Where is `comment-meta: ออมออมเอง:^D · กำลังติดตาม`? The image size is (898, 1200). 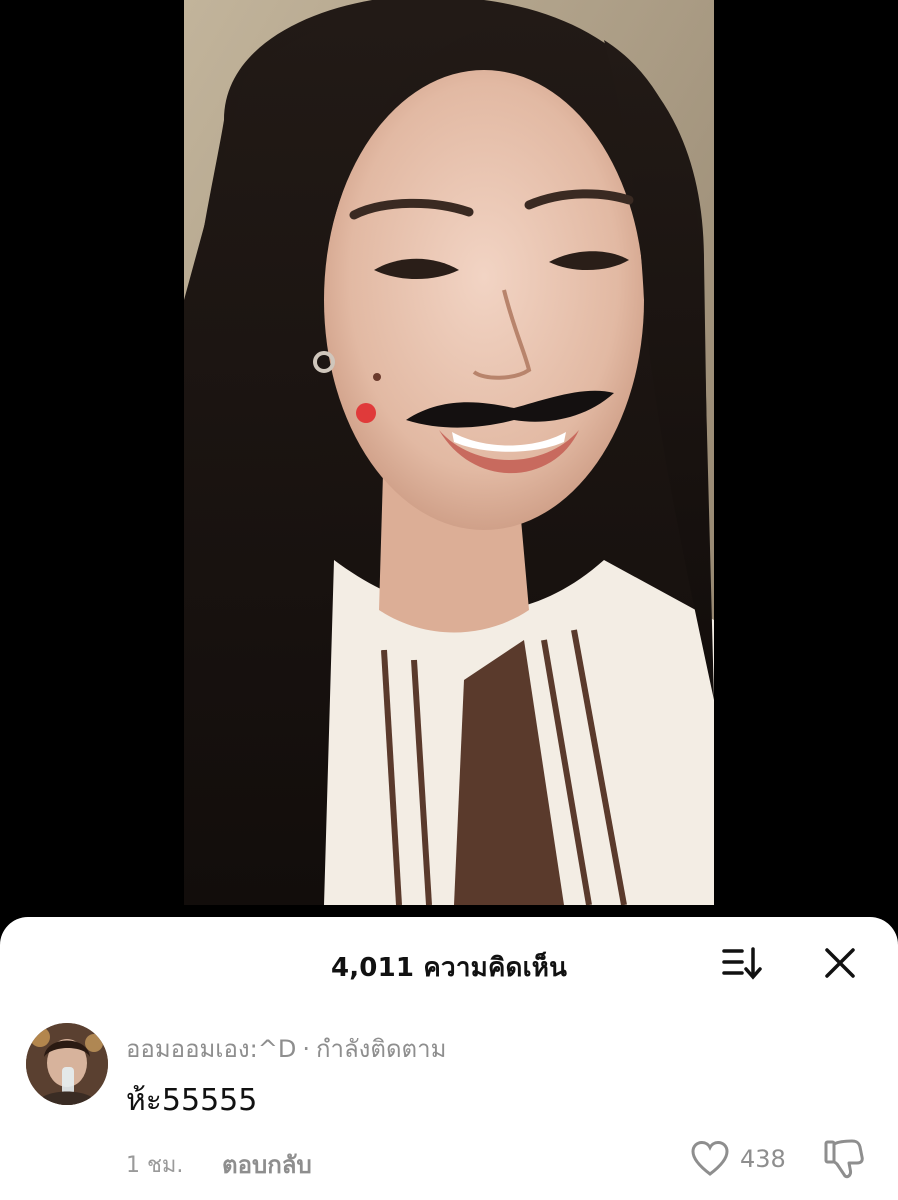 comment-meta: ออมออมเอง:^D · กำลังติดตาม is located at coordinates (286, 1048).